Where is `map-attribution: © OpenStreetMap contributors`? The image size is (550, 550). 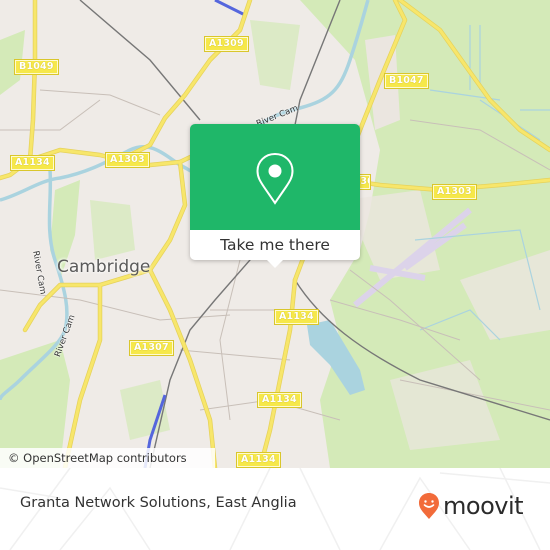
map-attribution: © OpenStreetMap contributors is located at coordinates (107, 458).